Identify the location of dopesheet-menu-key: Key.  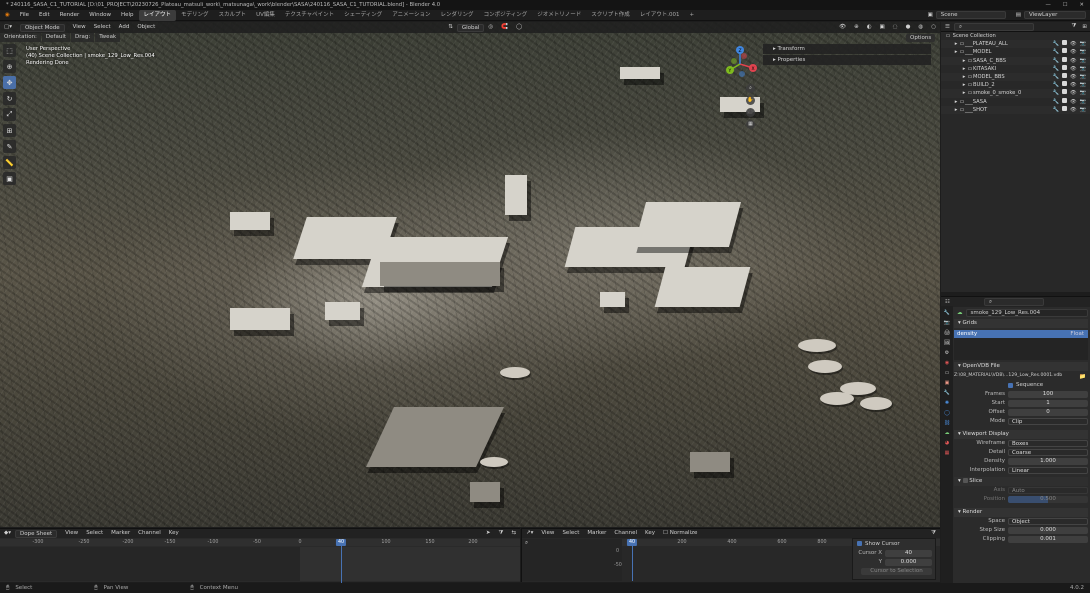
(174, 533).